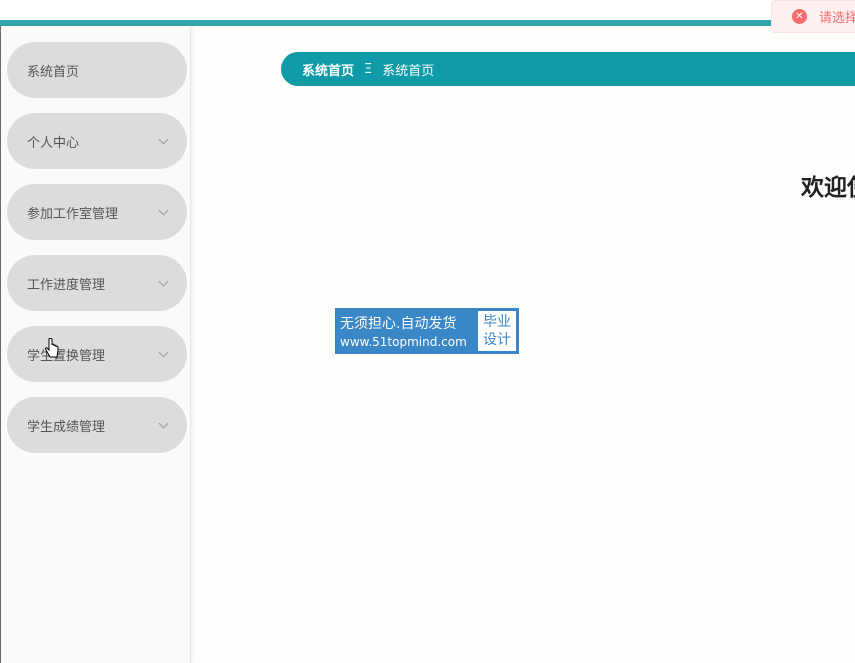 Image resolution: width=855 pixels, height=663 pixels. I want to click on sidebar-item-label: 参加工作室管理, so click(73, 214).